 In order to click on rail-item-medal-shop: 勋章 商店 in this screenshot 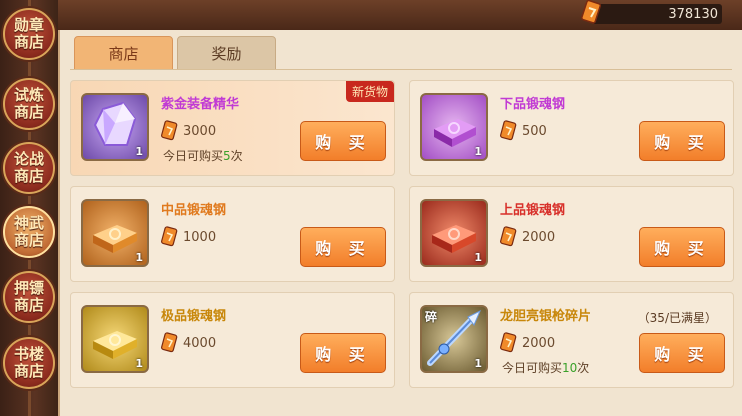, I will do `click(29, 34)`.